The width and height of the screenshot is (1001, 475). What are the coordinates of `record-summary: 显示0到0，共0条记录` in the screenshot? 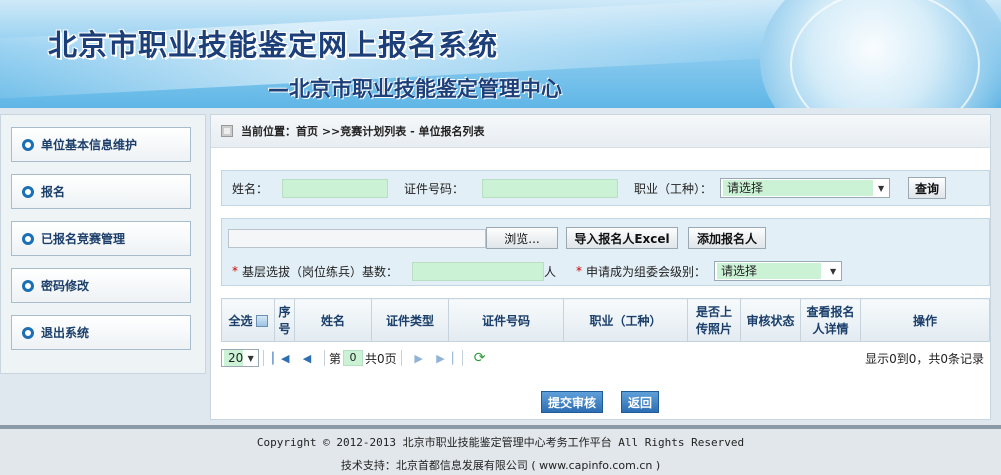 It's located at (924, 358).